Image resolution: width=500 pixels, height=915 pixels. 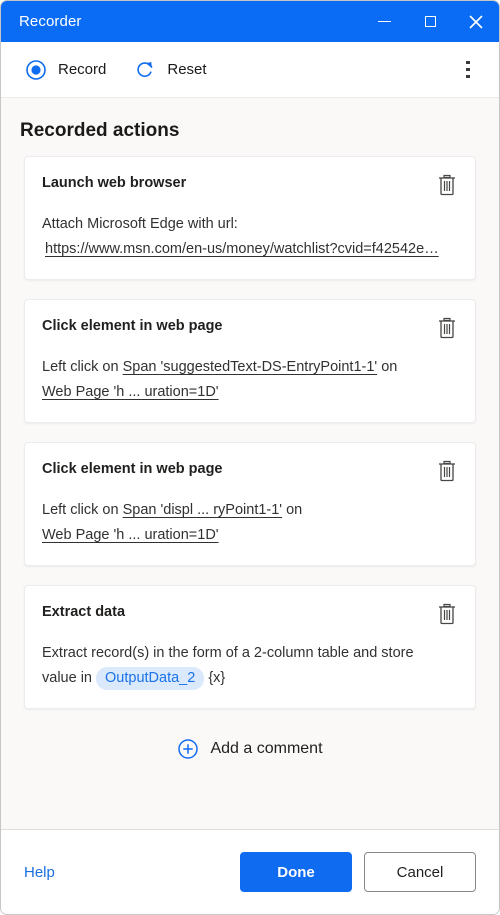 I want to click on window-controls, so click(x=430, y=21).